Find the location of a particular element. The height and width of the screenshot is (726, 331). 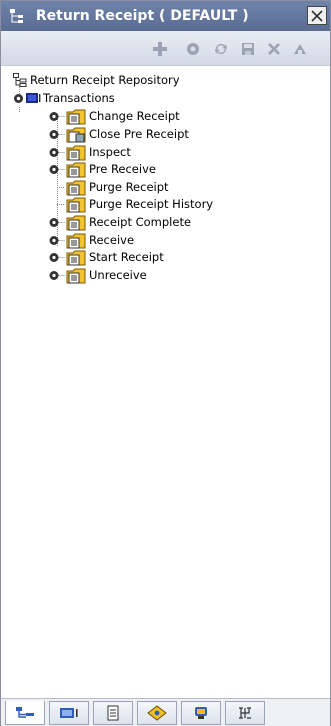

add-button is located at coordinates (160, 49).